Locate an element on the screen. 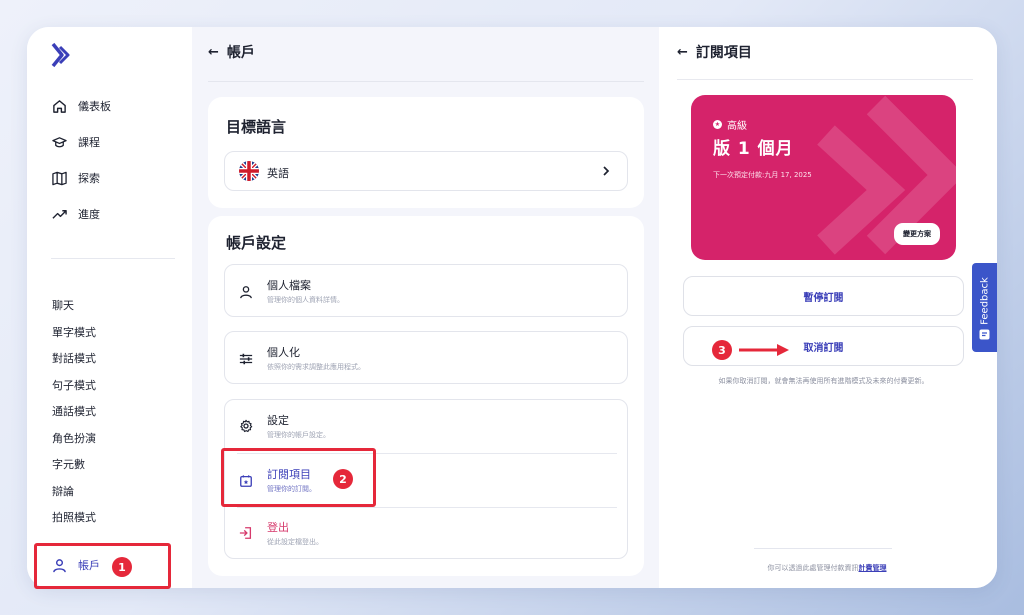 The height and width of the screenshot is (615, 1024). next-payment-text: 下一次預定付款:九月 17, 2025 is located at coordinates (762, 175).